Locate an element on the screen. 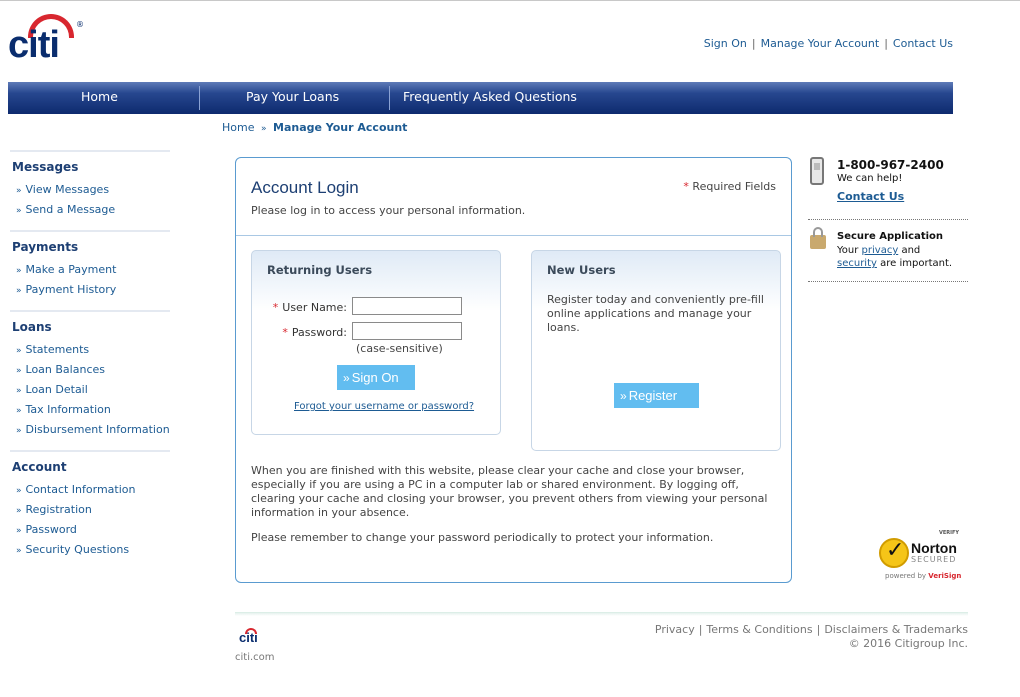 Image resolution: width=1020 pixels, height=697 pixels. sidebar-item-make-payment: » Make a Payment is located at coordinates (90, 270).